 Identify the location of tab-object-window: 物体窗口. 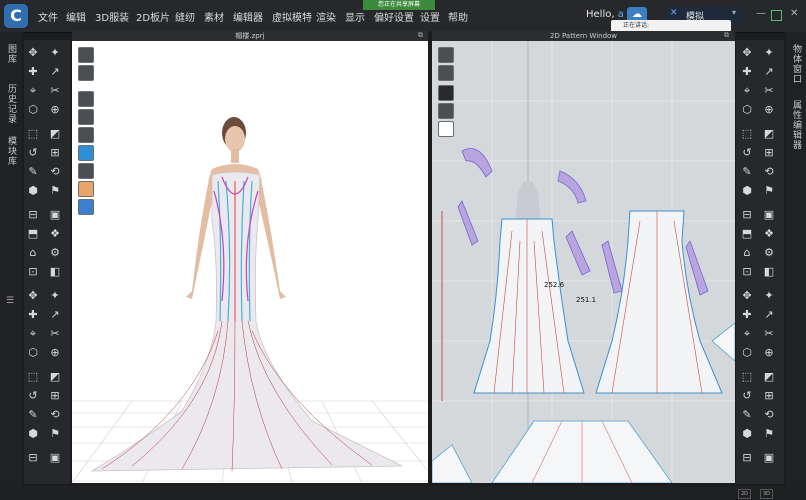
(796, 64).